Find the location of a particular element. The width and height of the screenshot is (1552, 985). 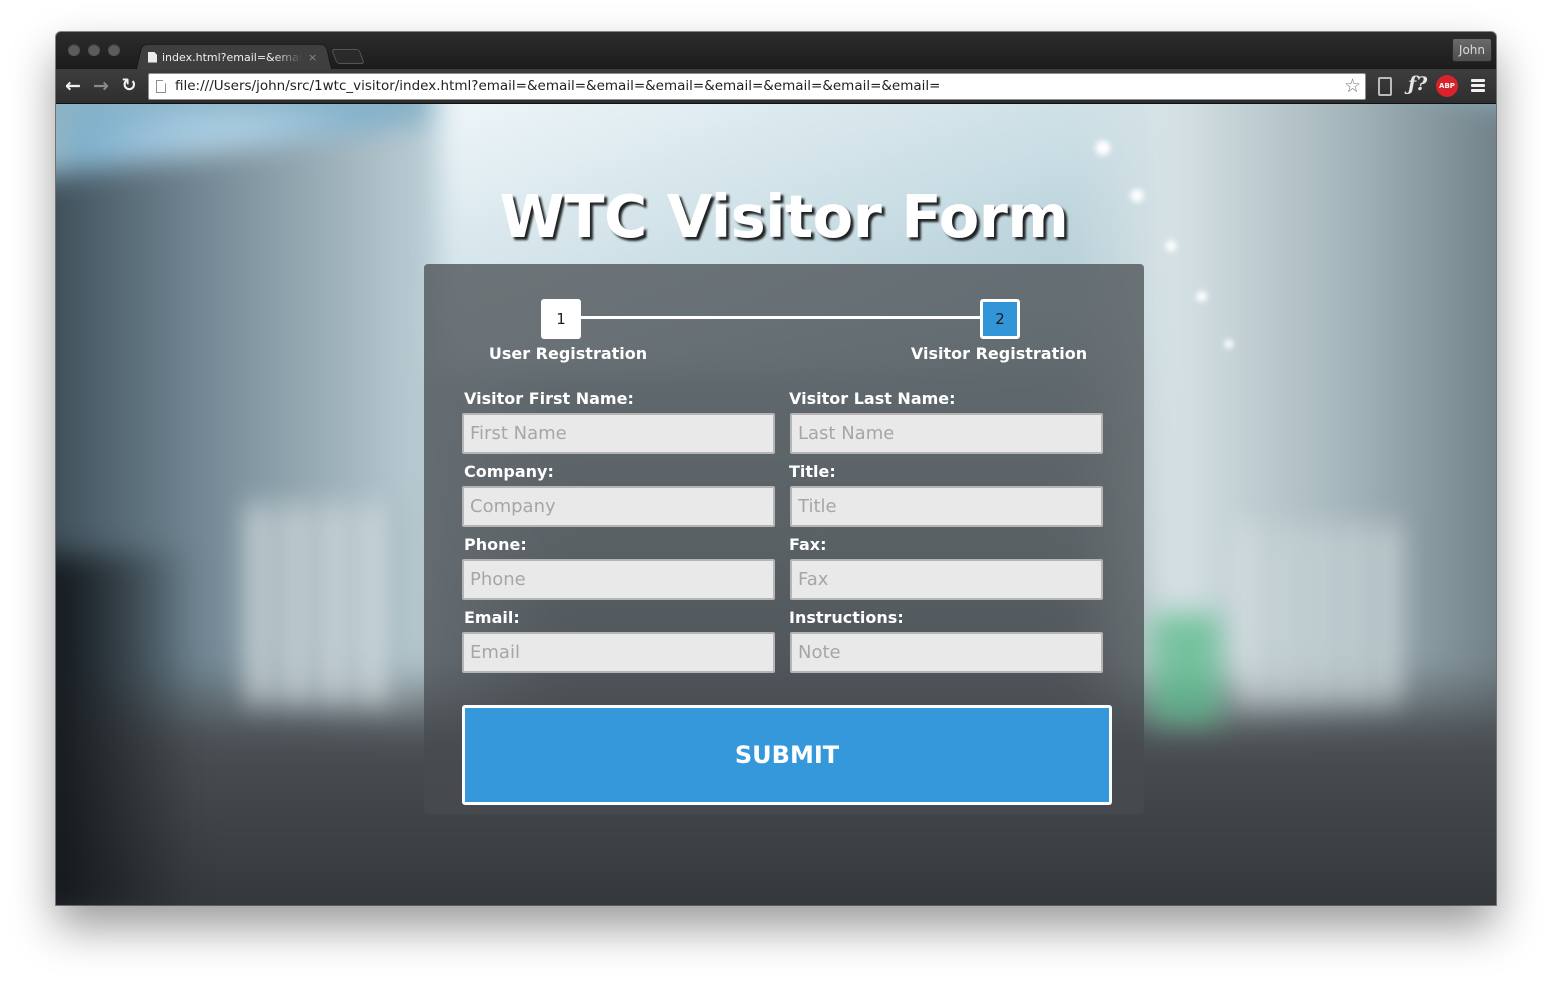

email-label: Email: is located at coordinates (492, 617).